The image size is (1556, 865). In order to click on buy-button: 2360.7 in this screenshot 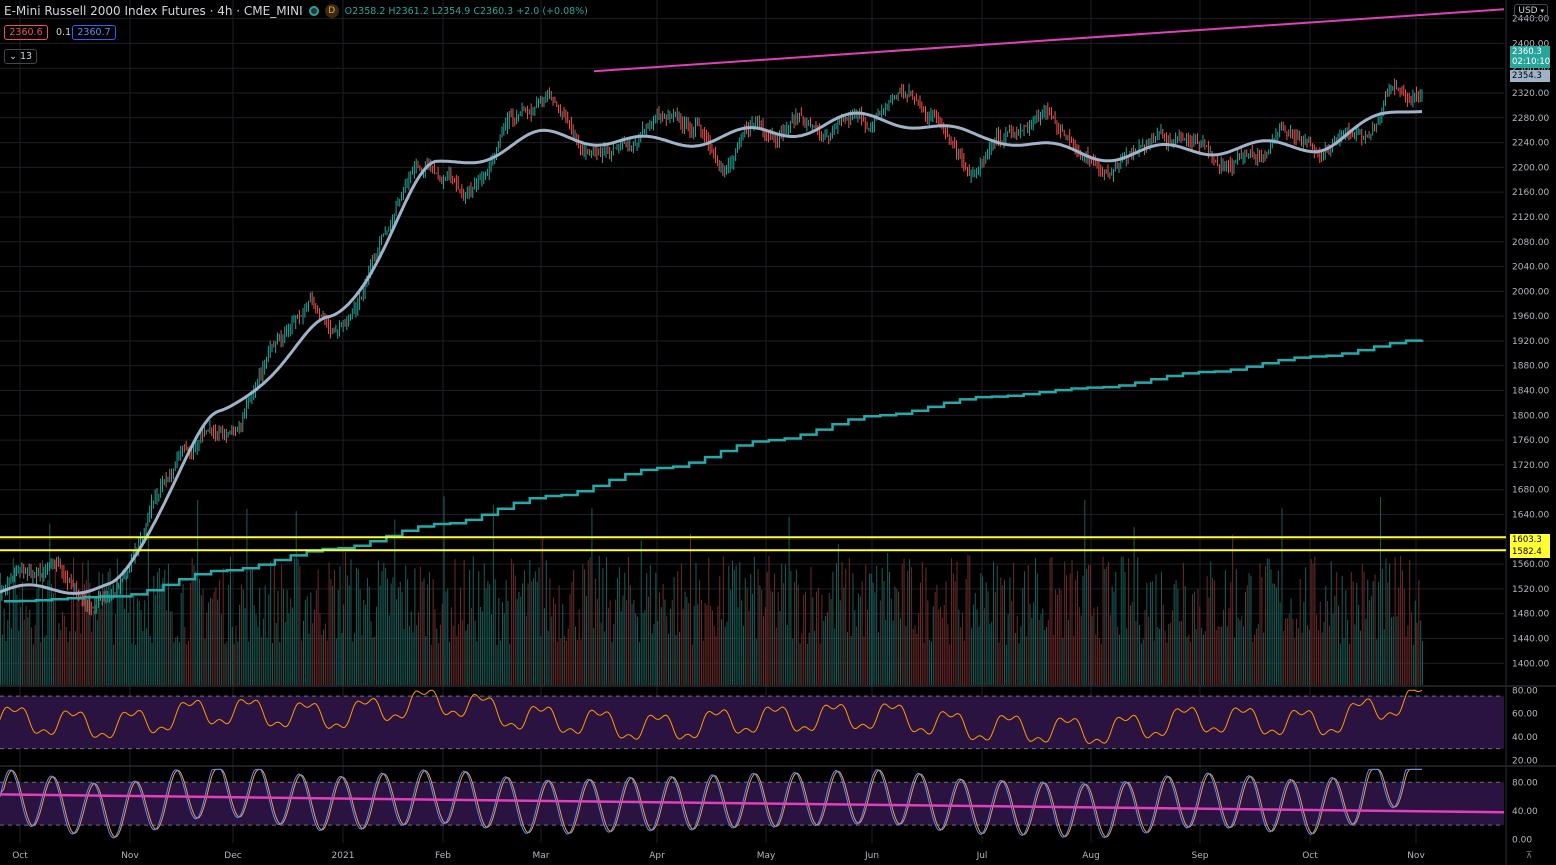, I will do `click(94, 32)`.